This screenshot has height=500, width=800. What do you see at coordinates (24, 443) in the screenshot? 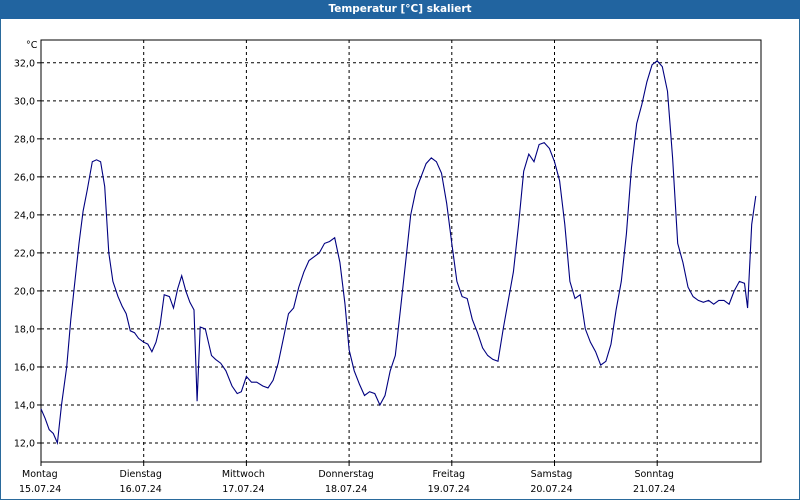
I see `y-tick-label: 12,0` at bounding box center [24, 443].